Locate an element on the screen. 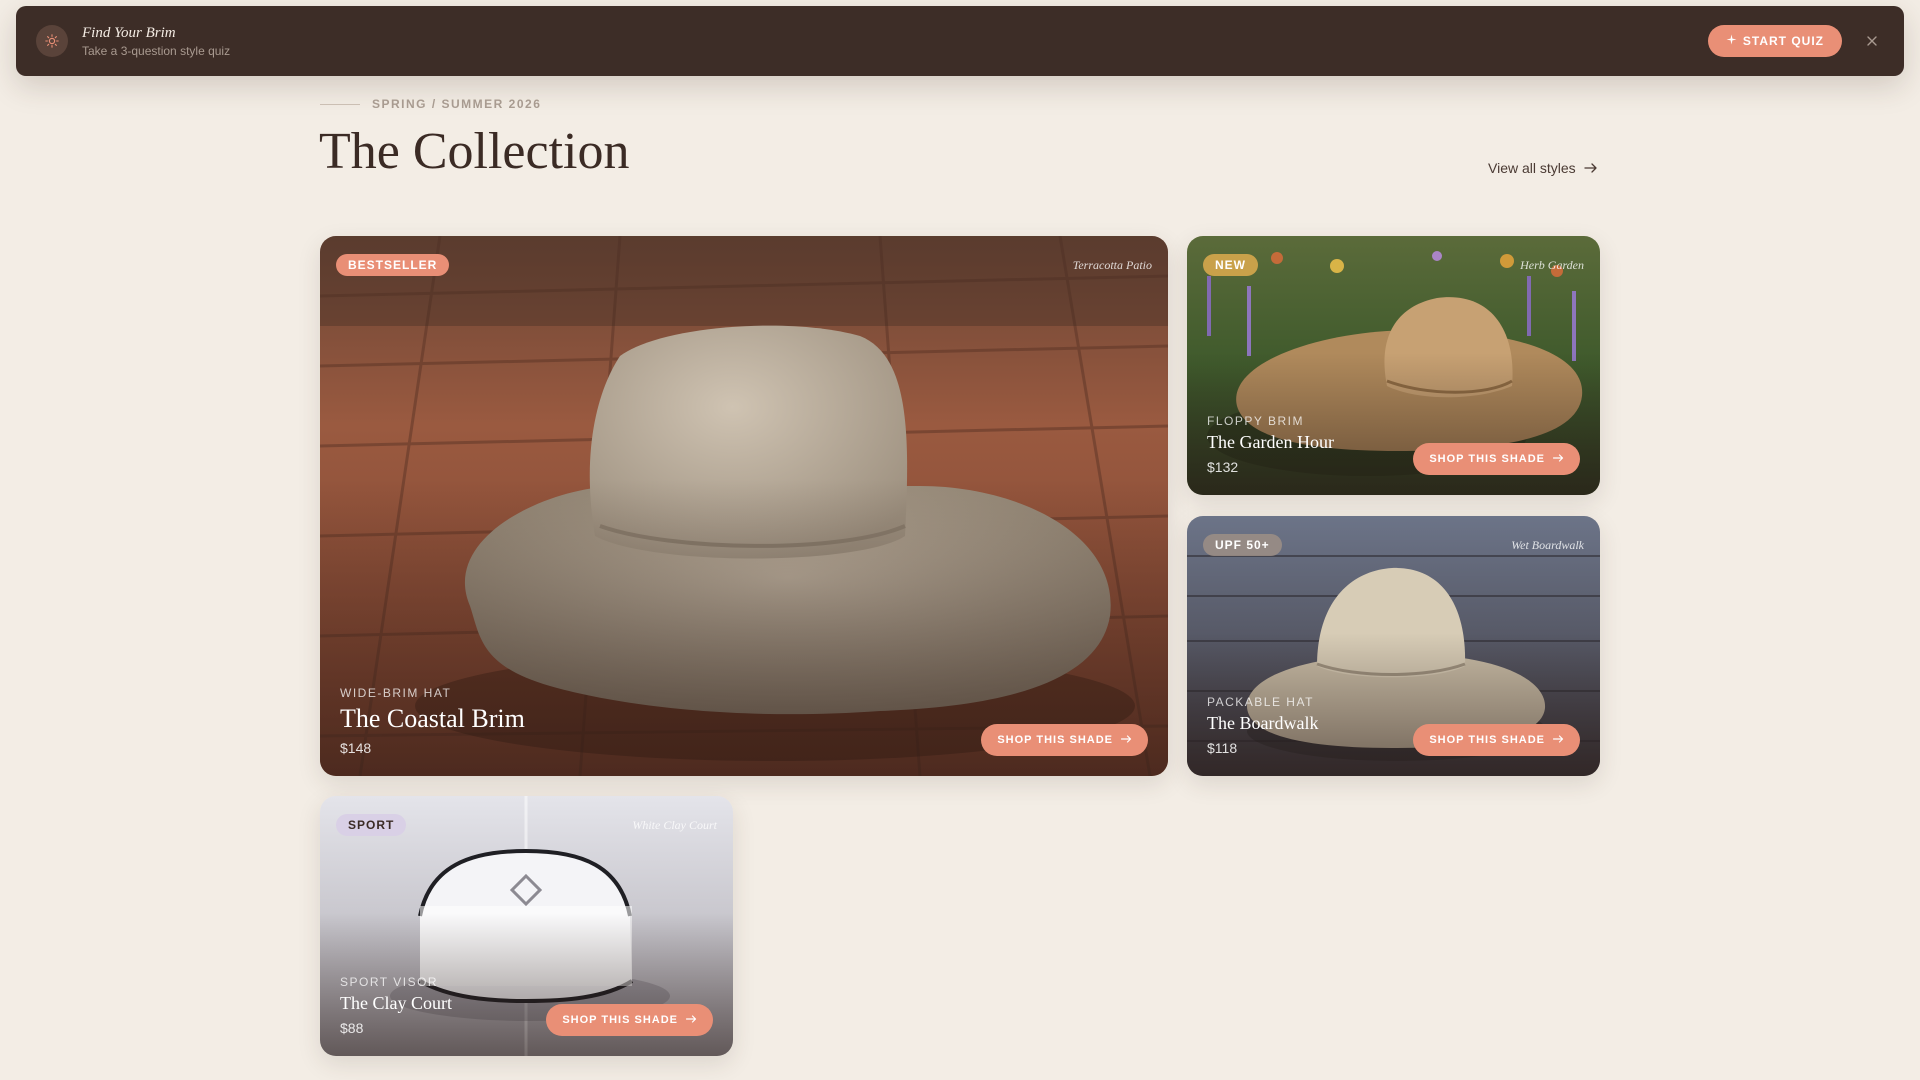 Image resolution: width=1920 pixels, height=1080 pixels. product-name: The Clay Court is located at coordinates (396, 1003).